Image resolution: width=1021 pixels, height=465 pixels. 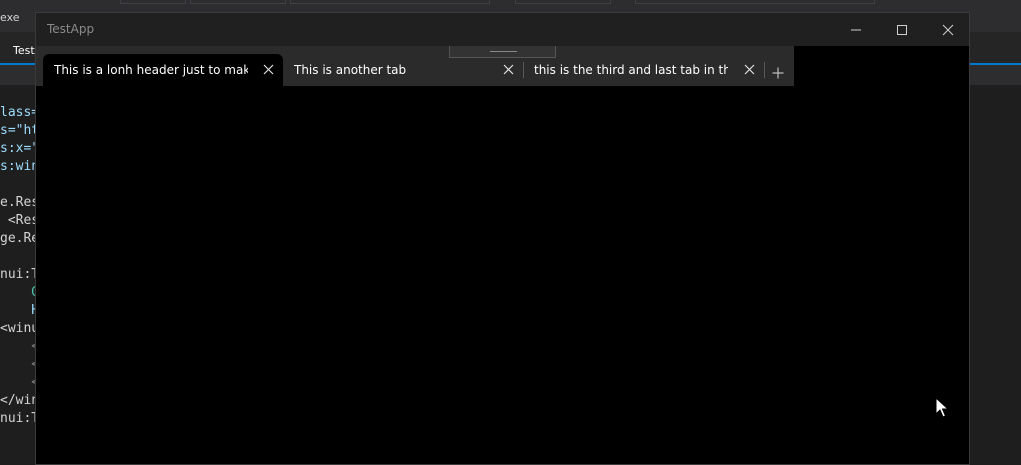 I want to click on tab-item-2: This is another tab, so click(x=403, y=70).